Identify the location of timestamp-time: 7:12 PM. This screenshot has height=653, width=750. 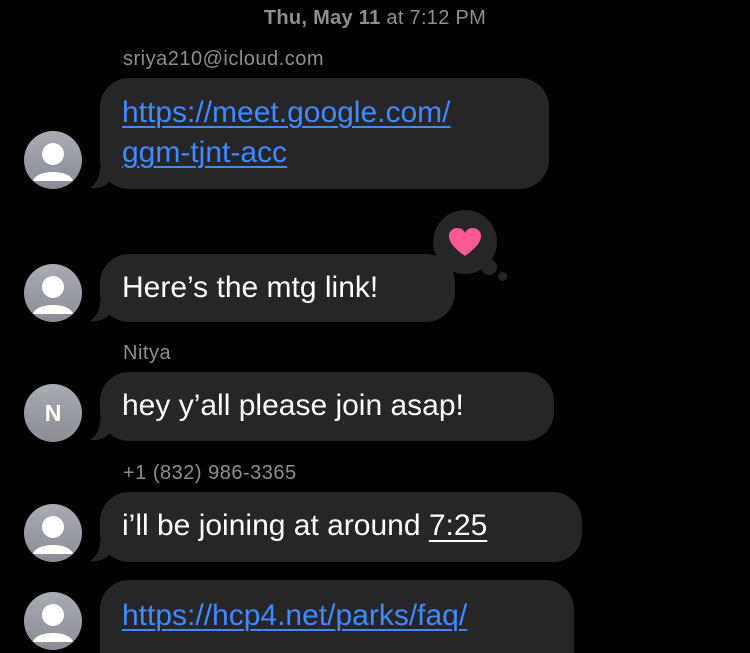
(448, 18).